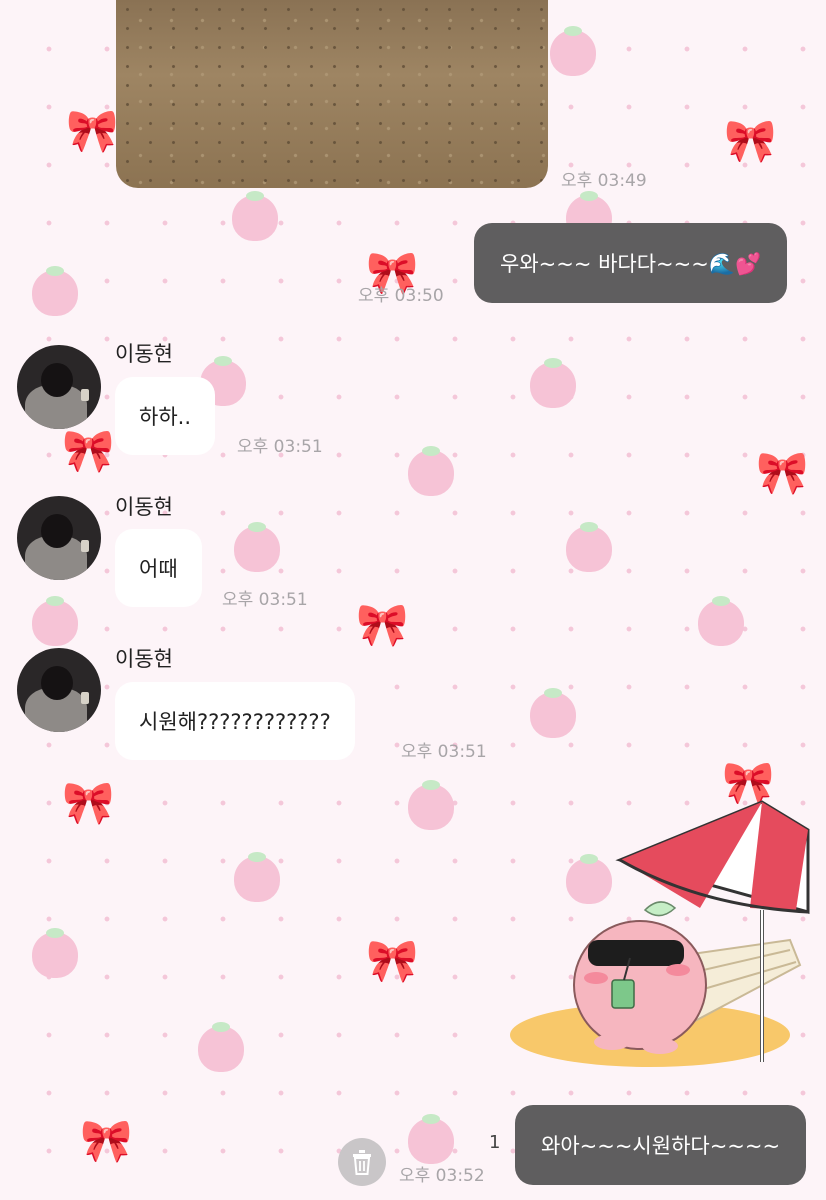 The image size is (826, 1200). I want to click on photo-message, so click(332, 94).